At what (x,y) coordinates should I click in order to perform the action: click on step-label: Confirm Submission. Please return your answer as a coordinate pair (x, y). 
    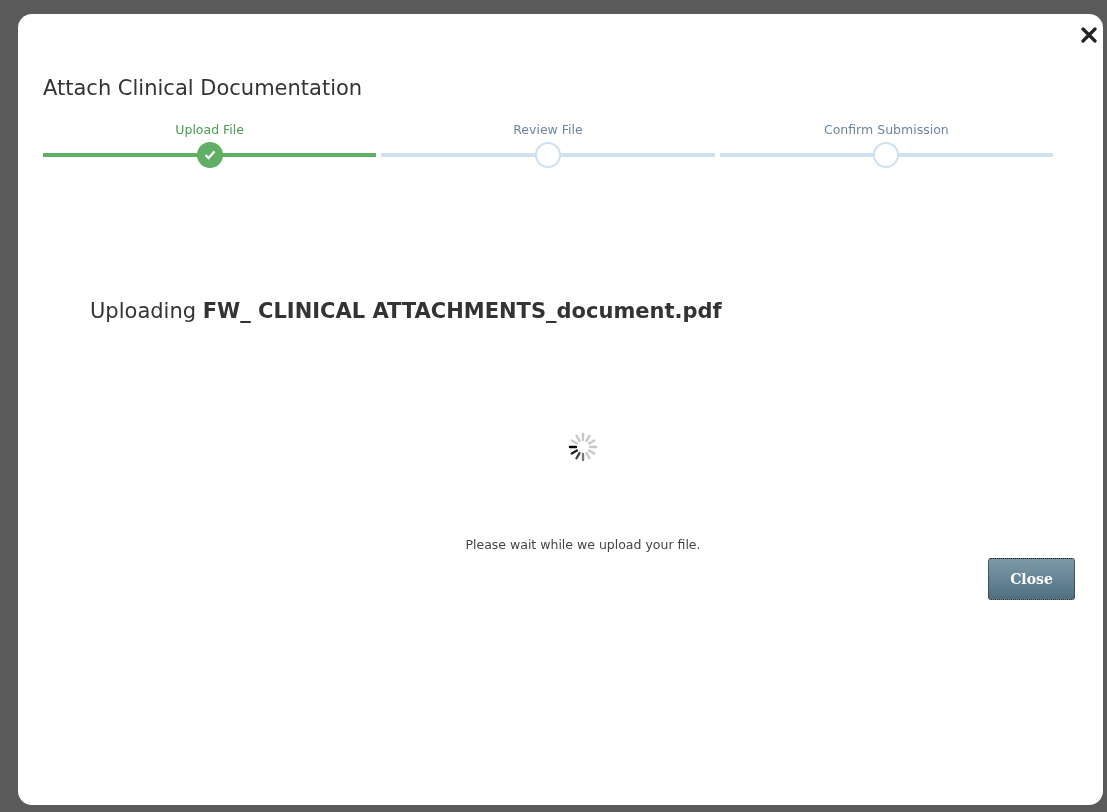
    Looking at the image, I should click on (886, 130).